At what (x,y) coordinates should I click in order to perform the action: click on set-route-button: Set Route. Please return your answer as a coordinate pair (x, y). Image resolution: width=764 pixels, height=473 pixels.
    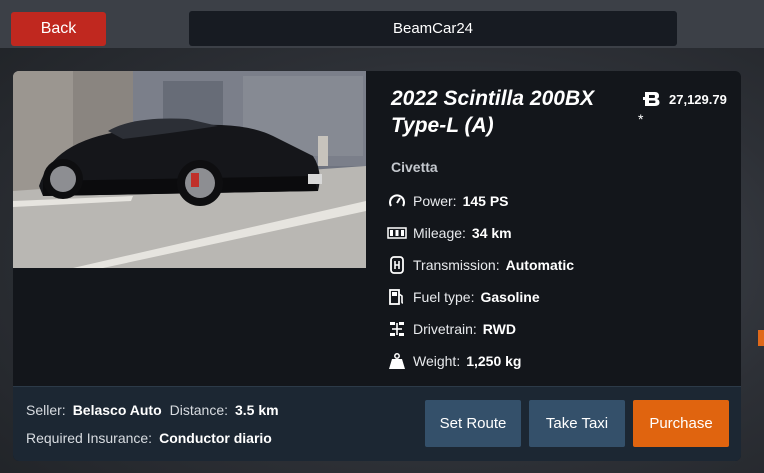
    Looking at the image, I should click on (473, 423).